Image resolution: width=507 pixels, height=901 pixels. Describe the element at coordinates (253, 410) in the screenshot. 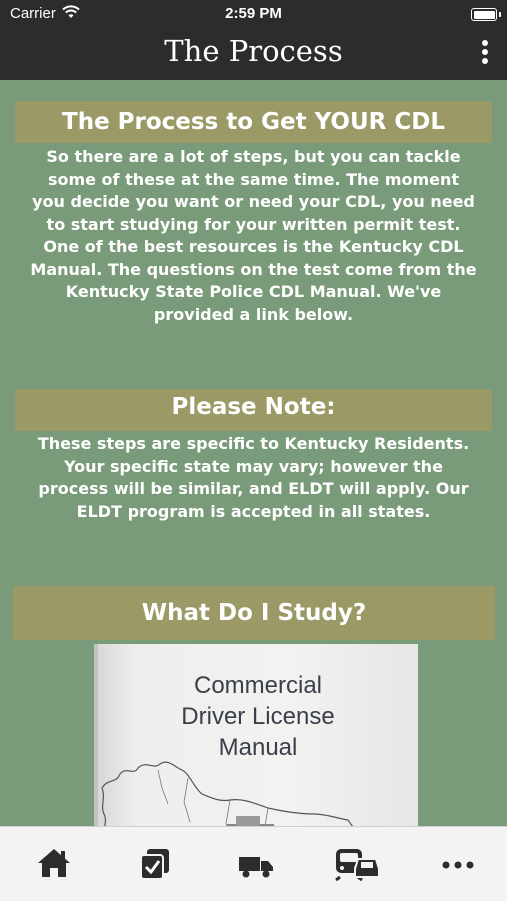

I see `section-heading-note: Please Note:` at that location.